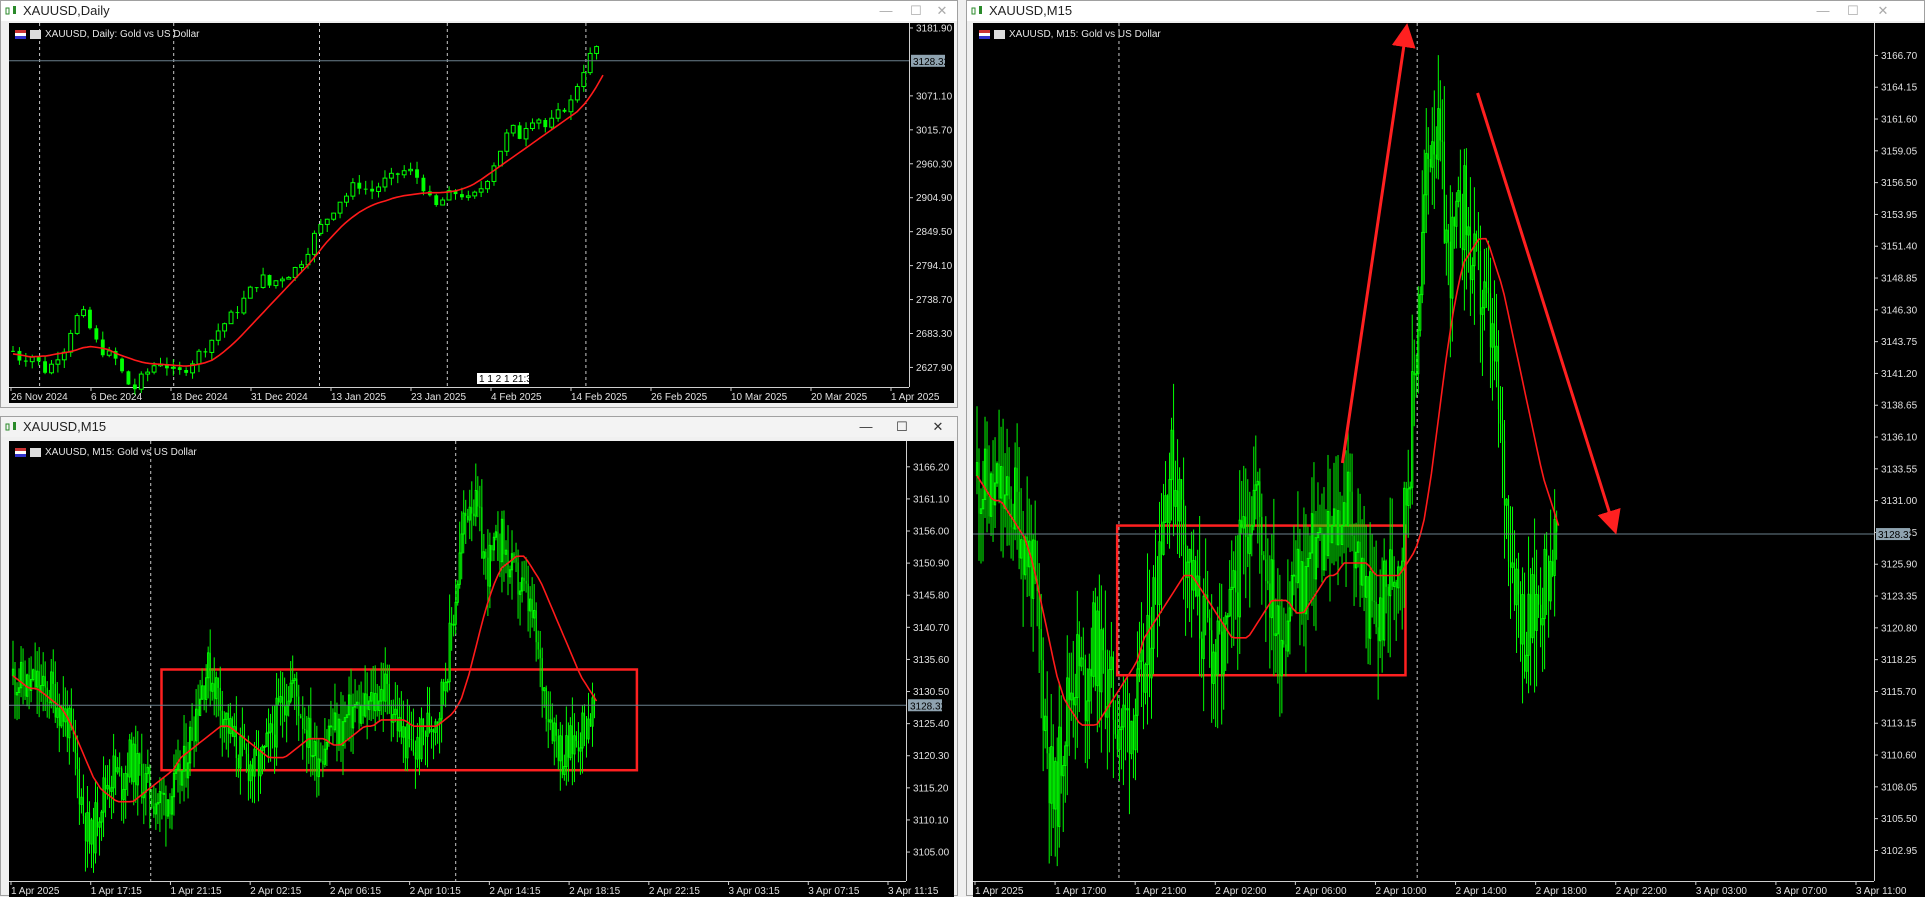 The height and width of the screenshot is (897, 1925). Describe the element at coordinates (1899, 787) in the screenshot. I see `price-tick-label: 3108.05` at that location.